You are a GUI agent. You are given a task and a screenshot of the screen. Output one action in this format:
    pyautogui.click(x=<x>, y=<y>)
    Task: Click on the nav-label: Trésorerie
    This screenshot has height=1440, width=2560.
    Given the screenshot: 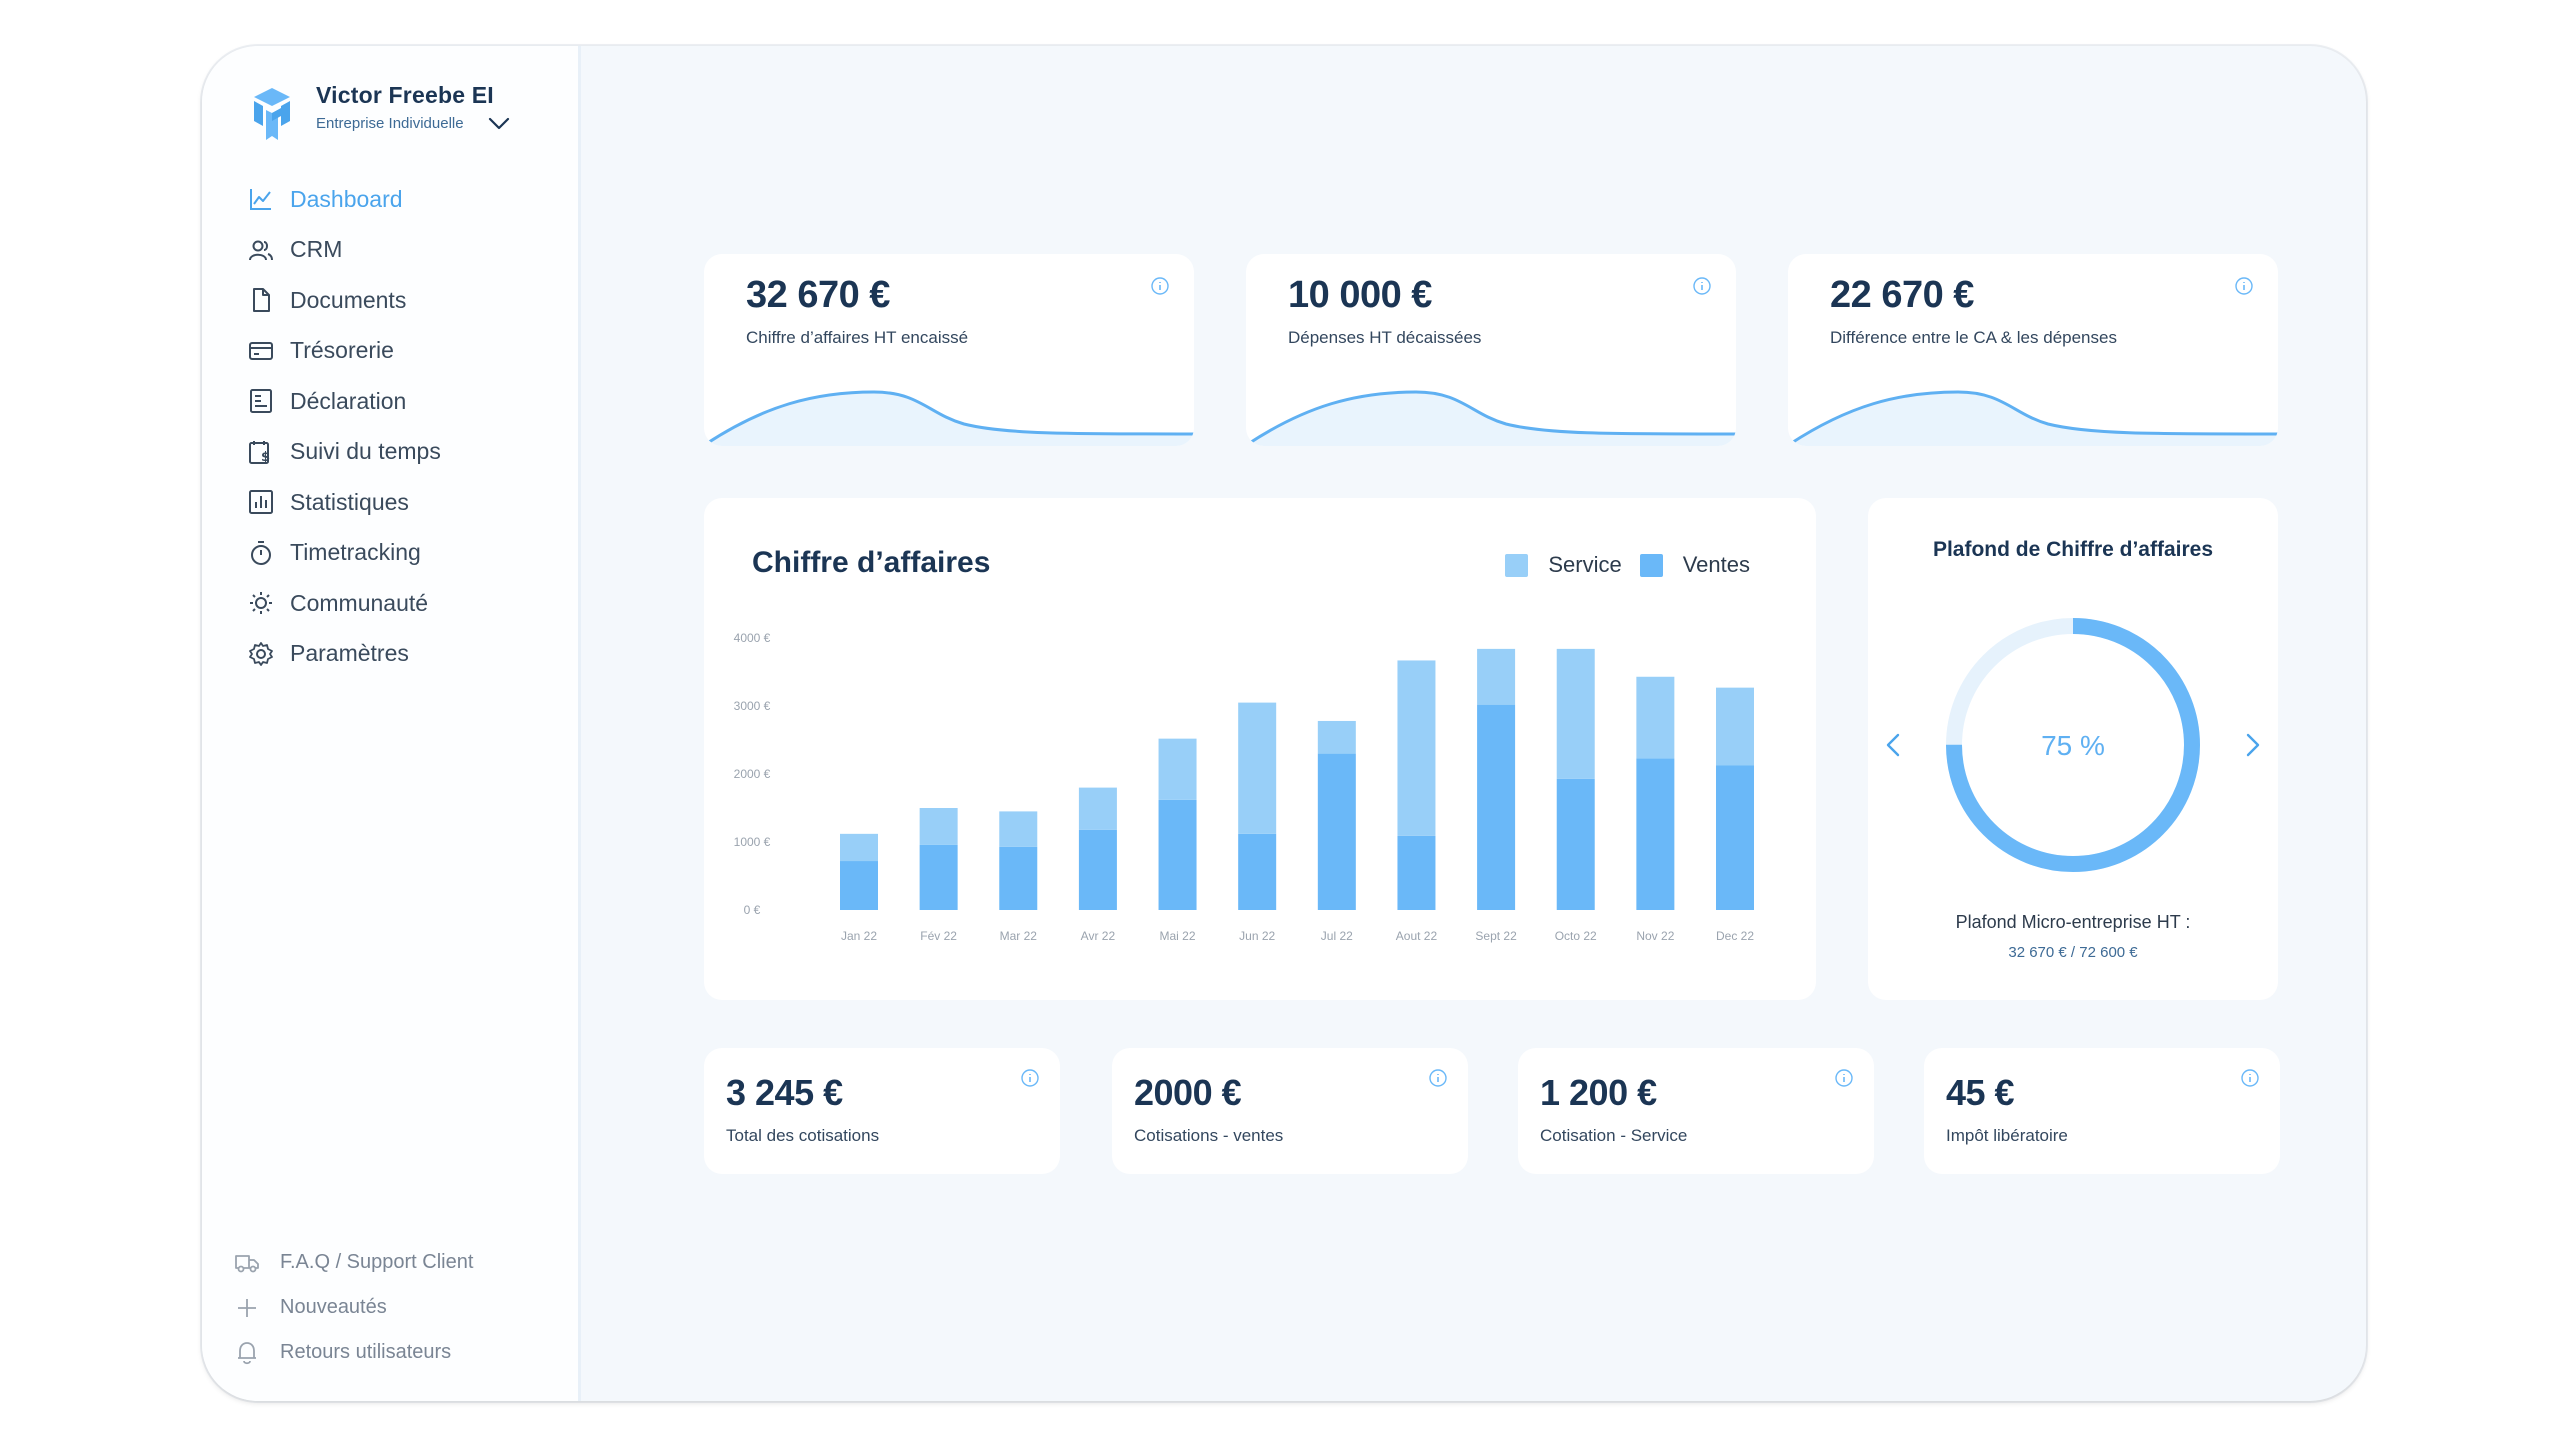 What is the action you would take?
    pyautogui.click(x=342, y=350)
    